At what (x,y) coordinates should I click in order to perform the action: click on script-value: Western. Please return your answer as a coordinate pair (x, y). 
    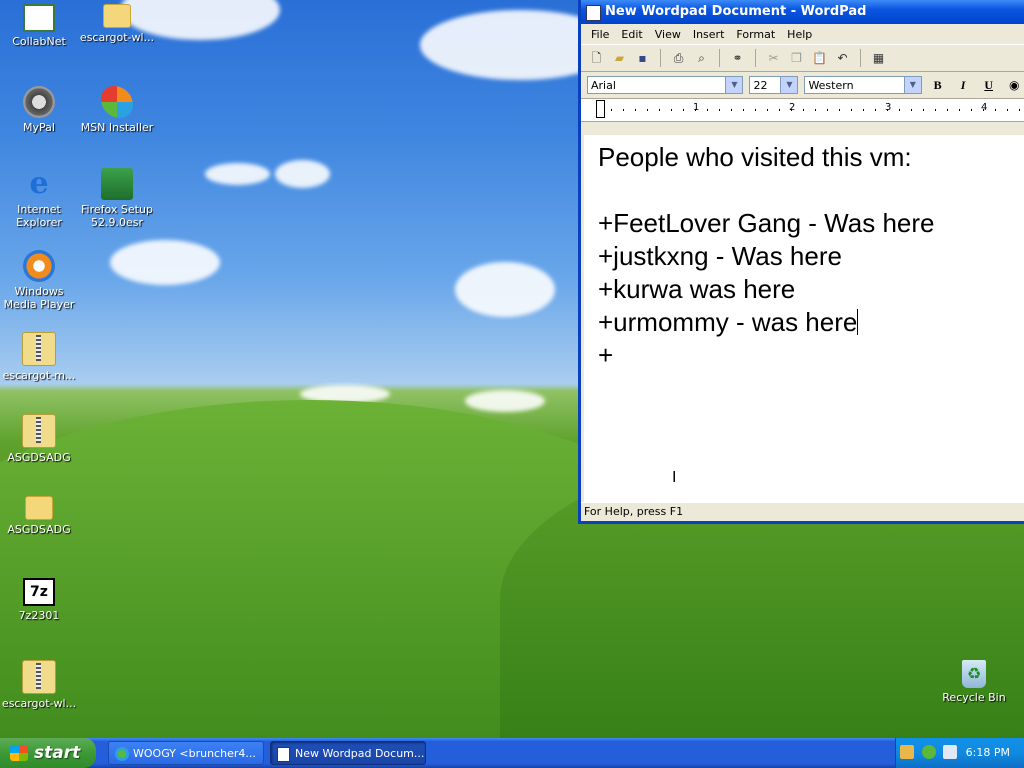
    Looking at the image, I should click on (831, 85).